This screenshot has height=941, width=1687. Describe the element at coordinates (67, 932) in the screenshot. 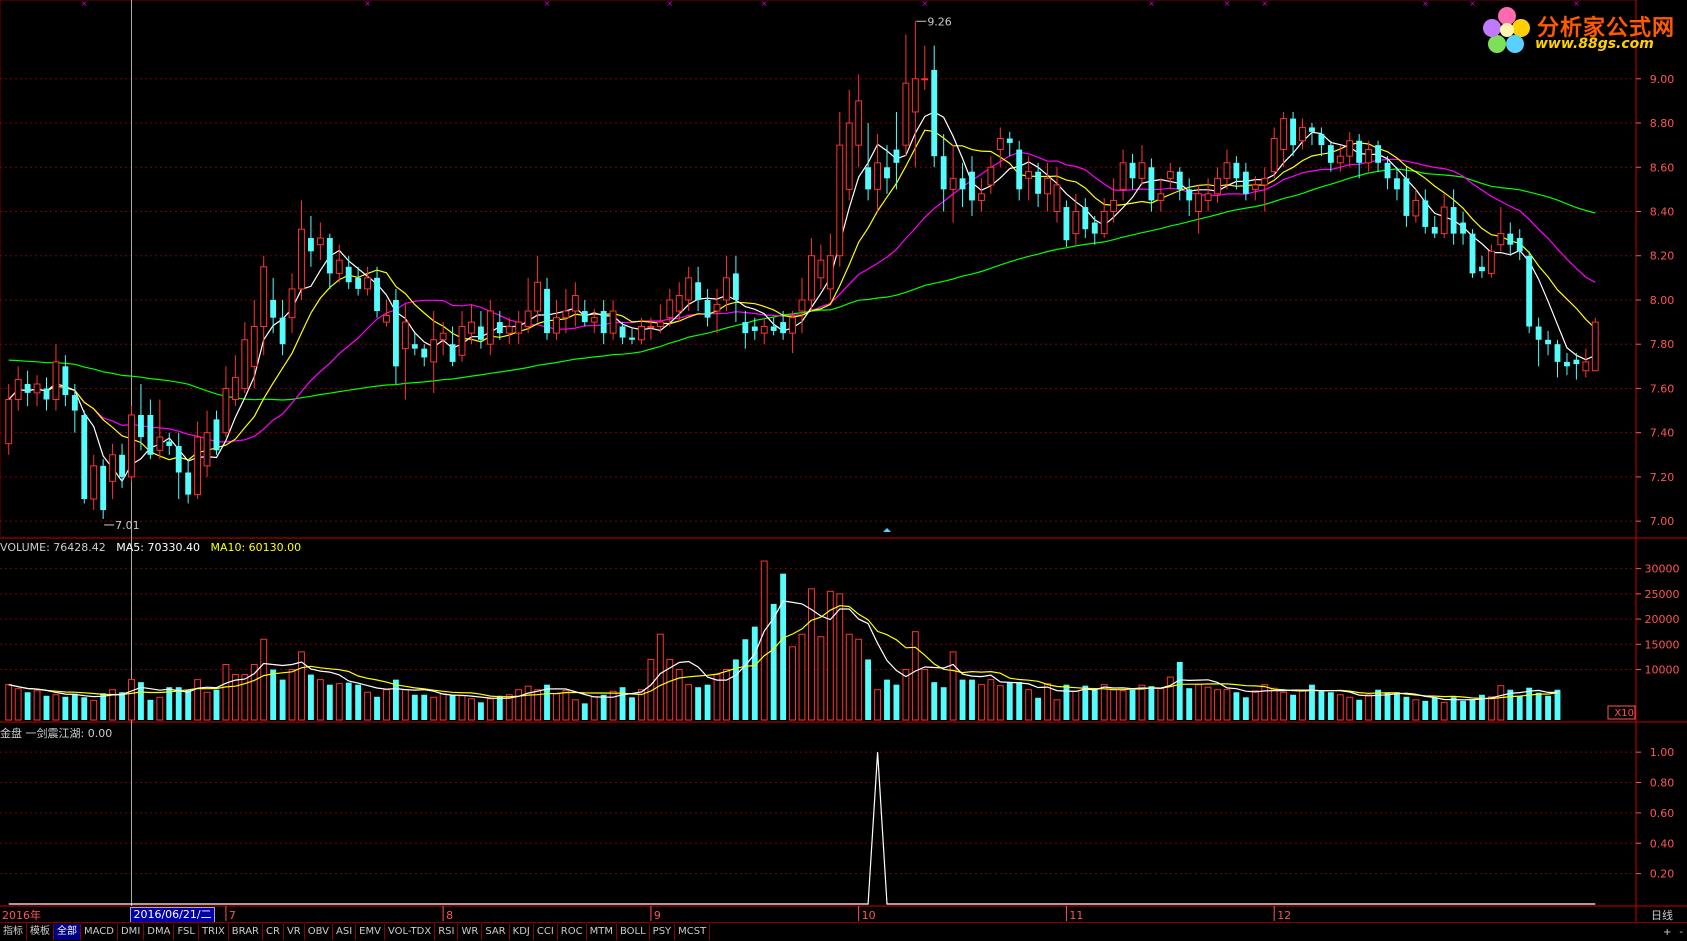

I see `tab-全部: 全部` at that location.